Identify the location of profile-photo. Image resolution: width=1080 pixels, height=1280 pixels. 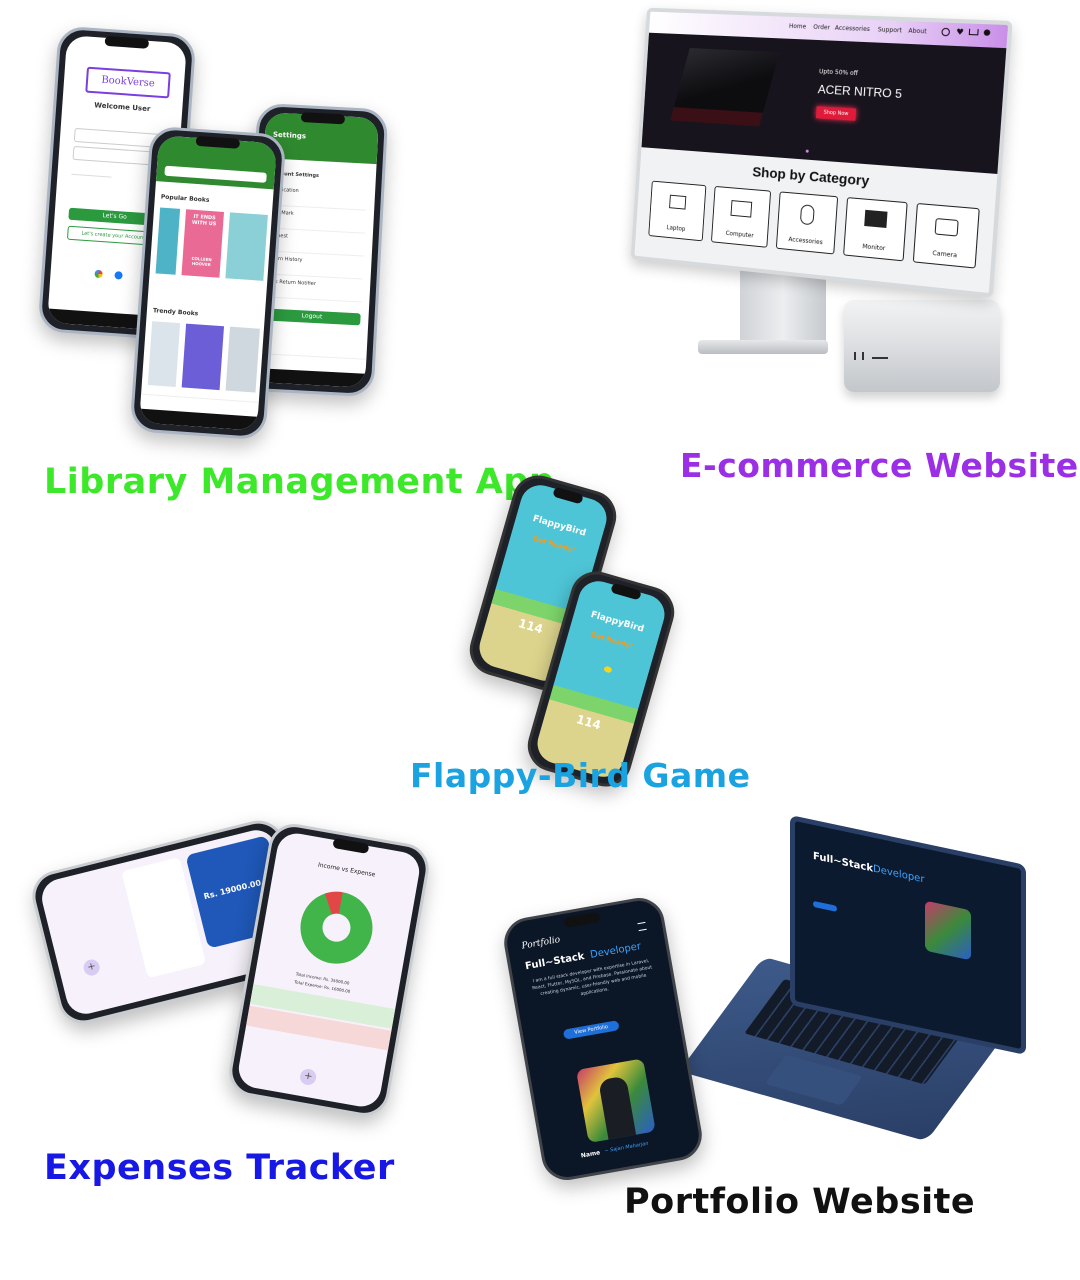
(616, 1101).